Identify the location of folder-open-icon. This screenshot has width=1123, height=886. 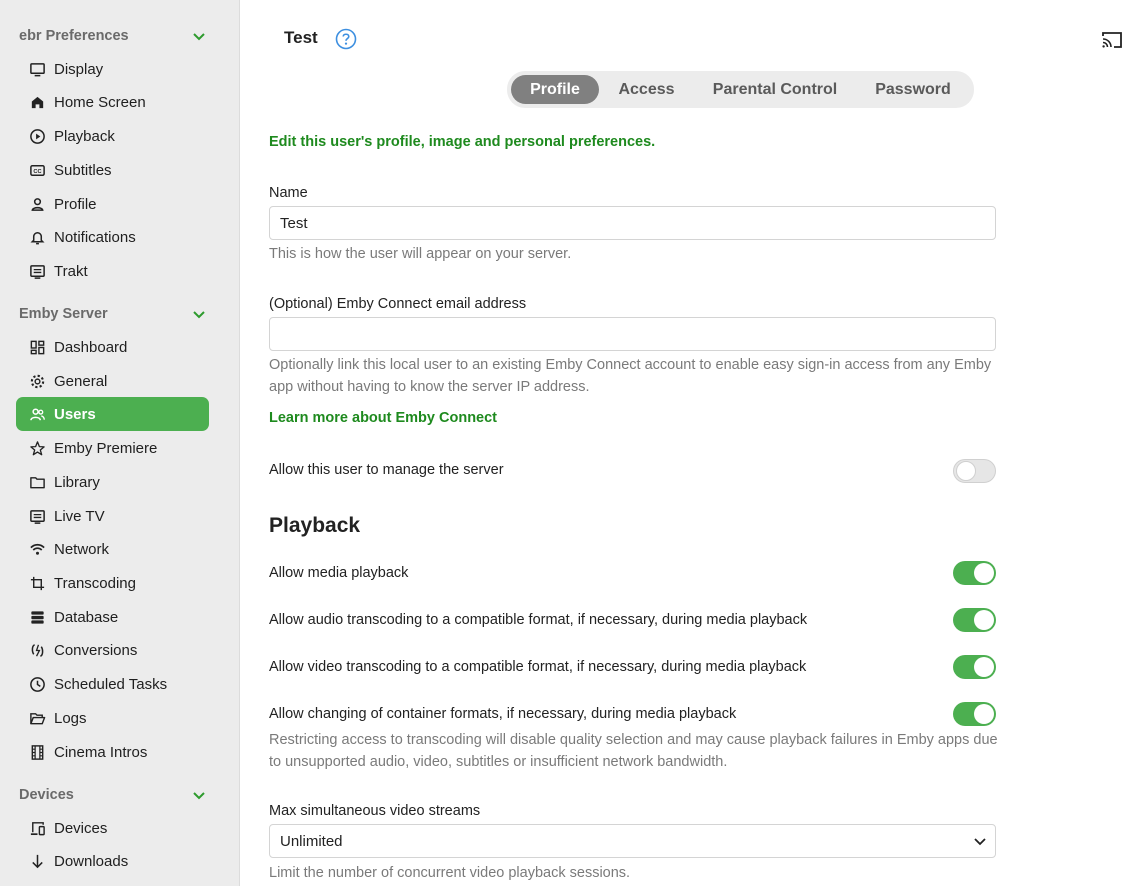
(37, 718).